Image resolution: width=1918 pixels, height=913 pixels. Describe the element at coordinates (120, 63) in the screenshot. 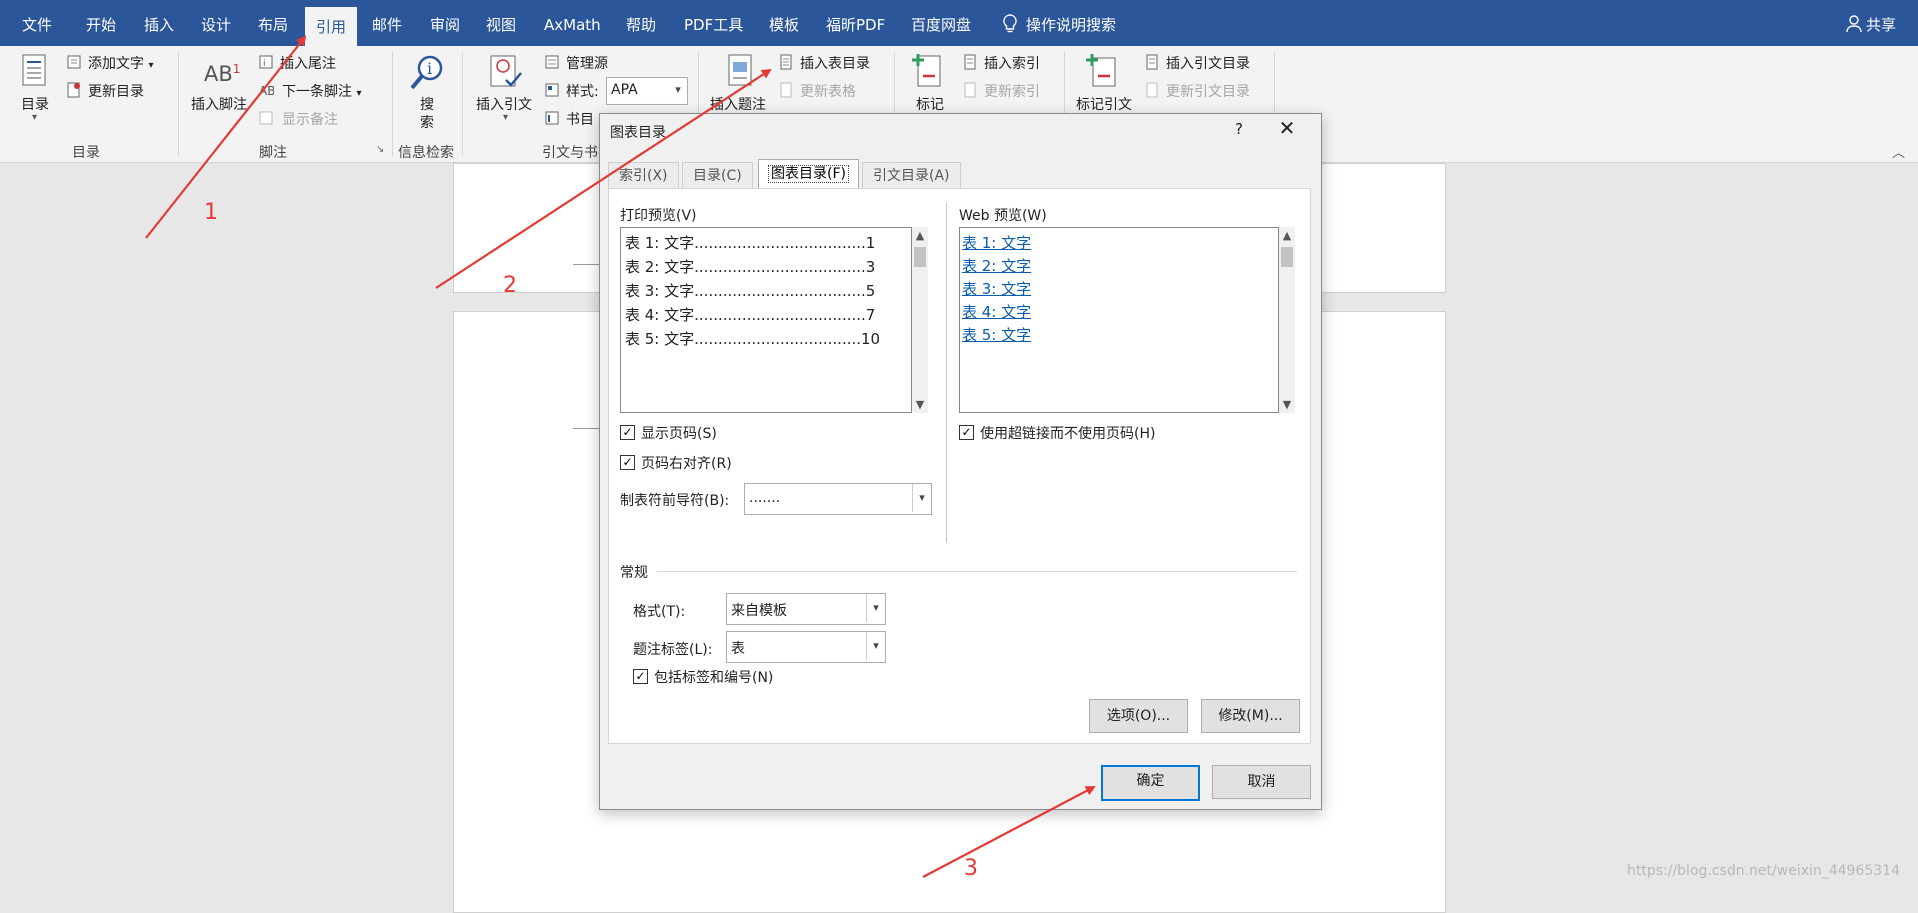

I see `add-text-button: 添加文字 ▾` at that location.